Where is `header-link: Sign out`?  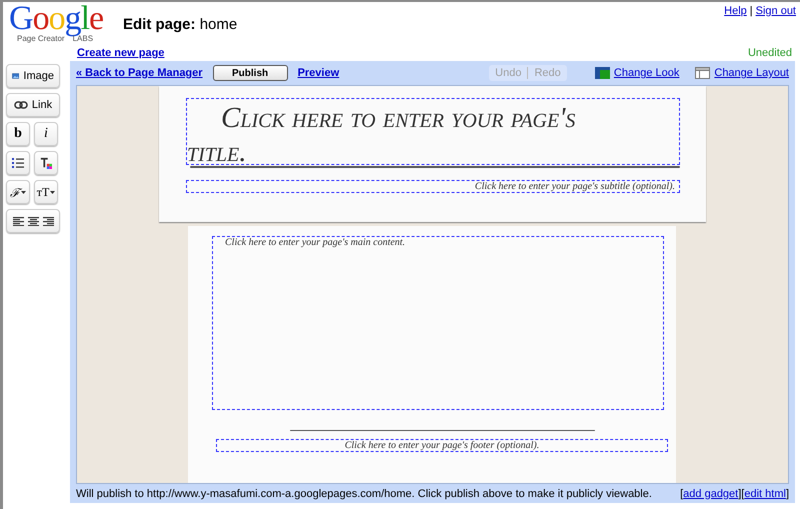
header-link: Sign out is located at coordinates (776, 11).